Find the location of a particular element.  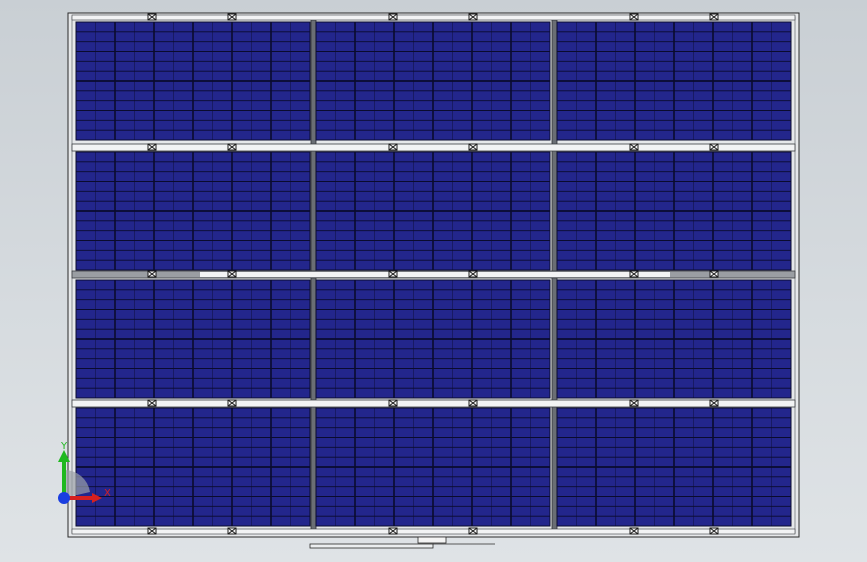

x-axis-head is located at coordinates (97, 498).